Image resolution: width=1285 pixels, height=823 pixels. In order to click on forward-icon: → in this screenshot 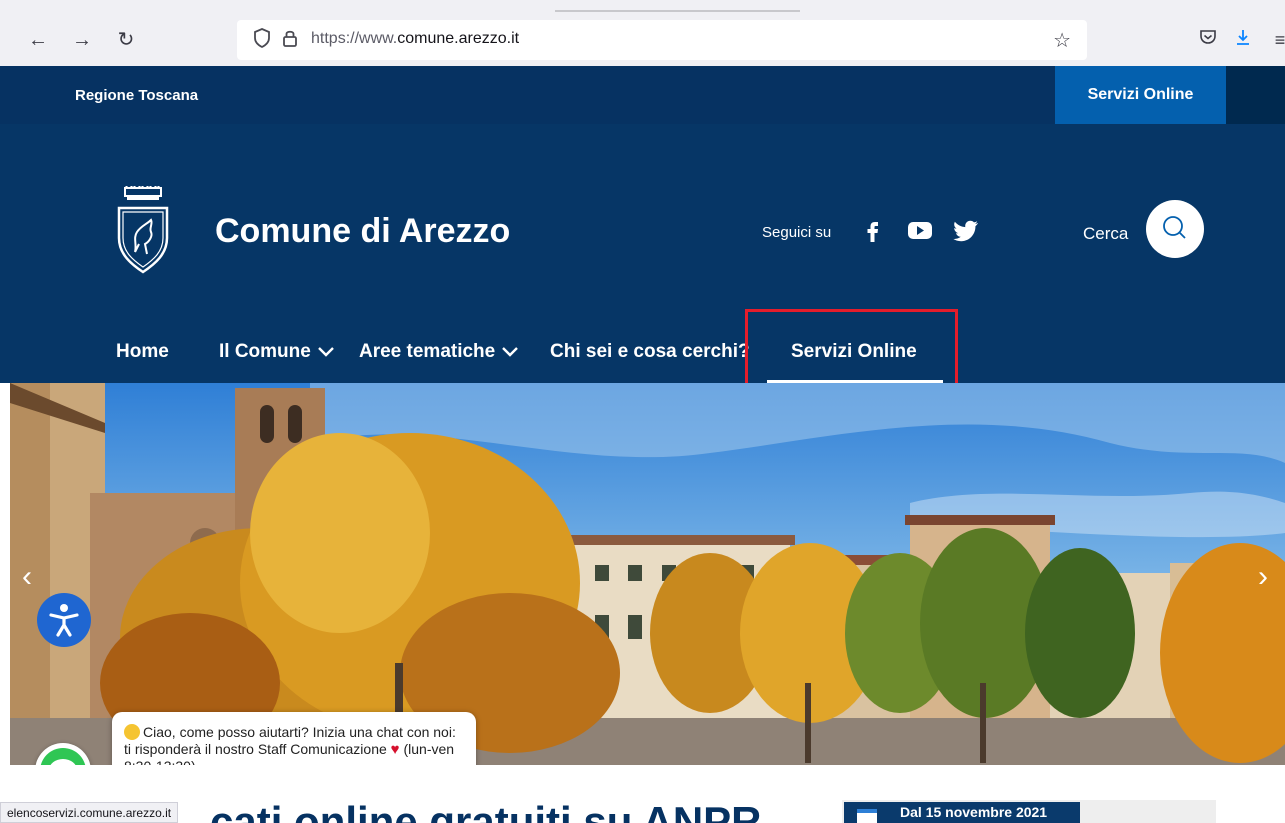, I will do `click(82, 40)`.